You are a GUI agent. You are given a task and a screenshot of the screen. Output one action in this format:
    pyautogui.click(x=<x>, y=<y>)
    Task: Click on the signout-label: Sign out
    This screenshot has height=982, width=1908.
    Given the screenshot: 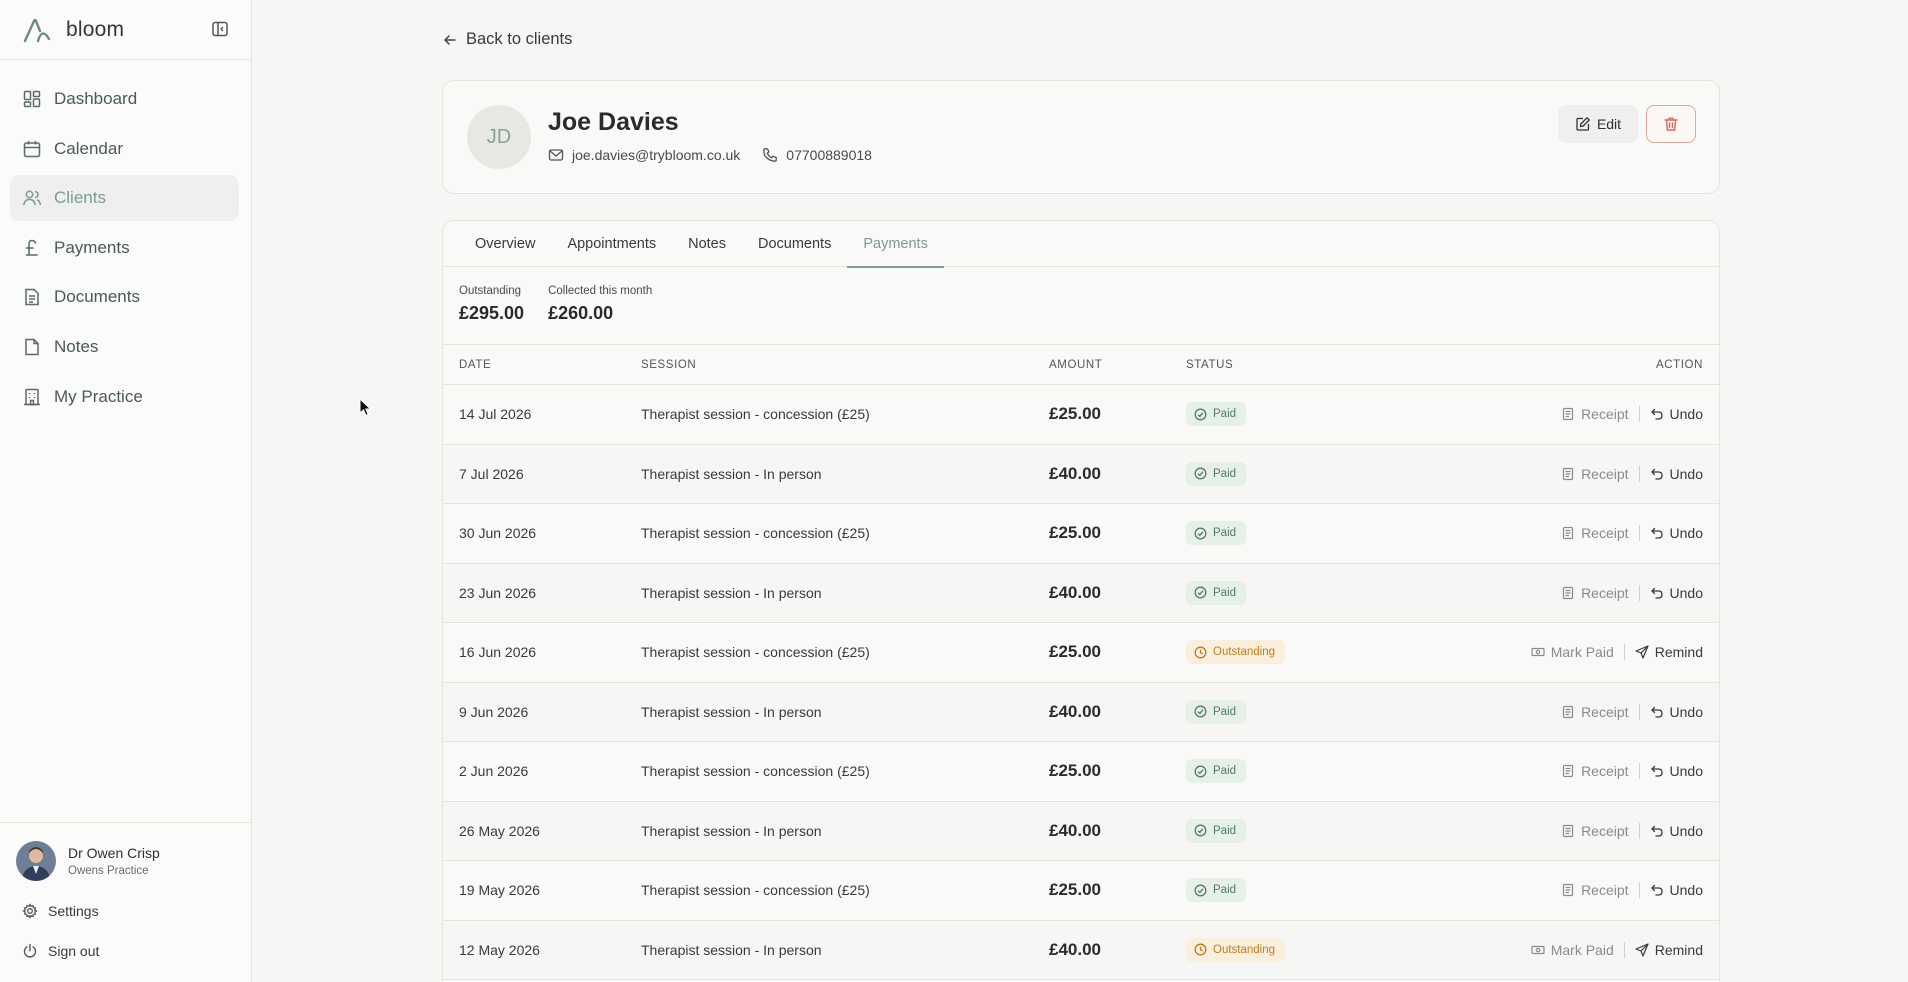 What is the action you would take?
    pyautogui.click(x=74, y=951)
    